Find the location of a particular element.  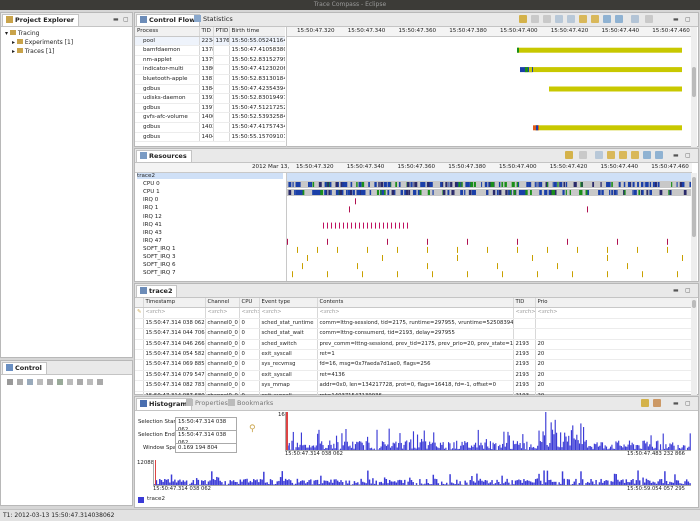

resource-label: SOFT_IRQ 3 is located at coordinates (159, 257).